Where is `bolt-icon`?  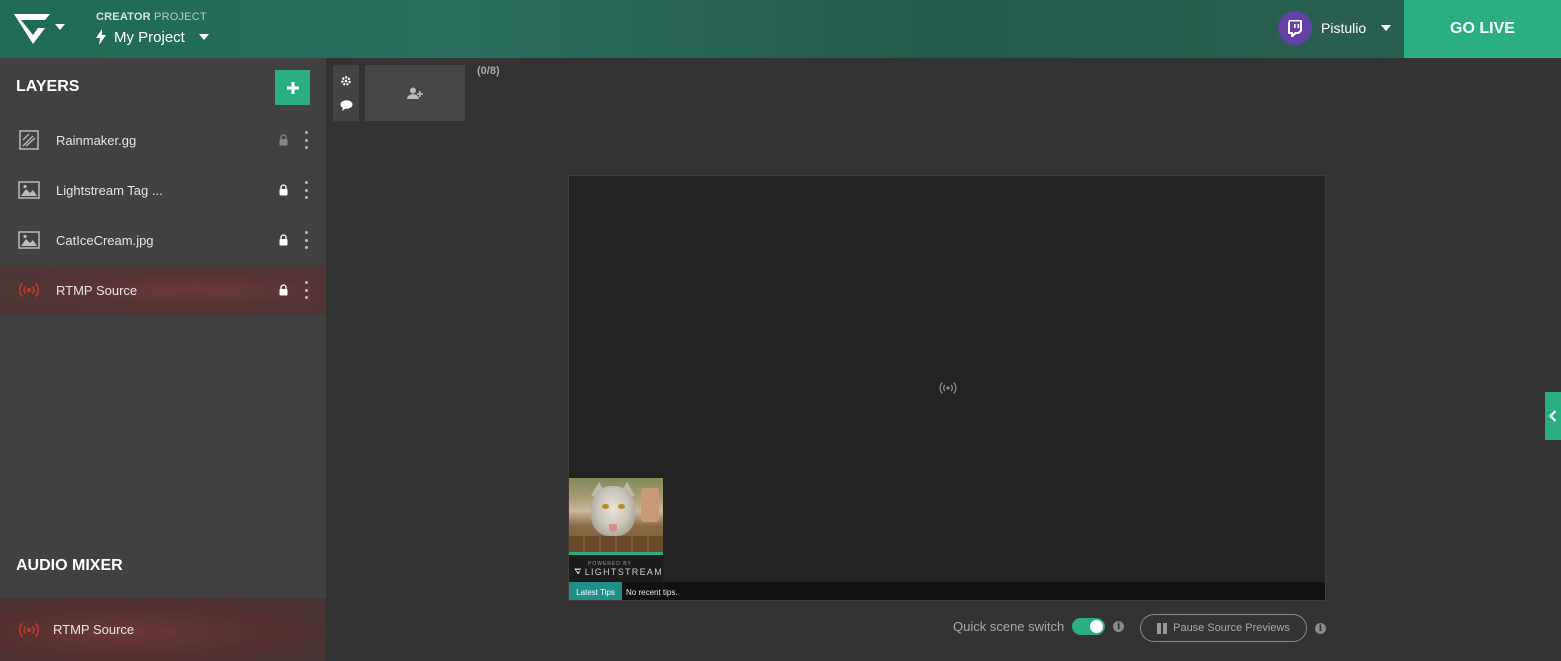
bolt-icon is located at coordinates (101, 37).